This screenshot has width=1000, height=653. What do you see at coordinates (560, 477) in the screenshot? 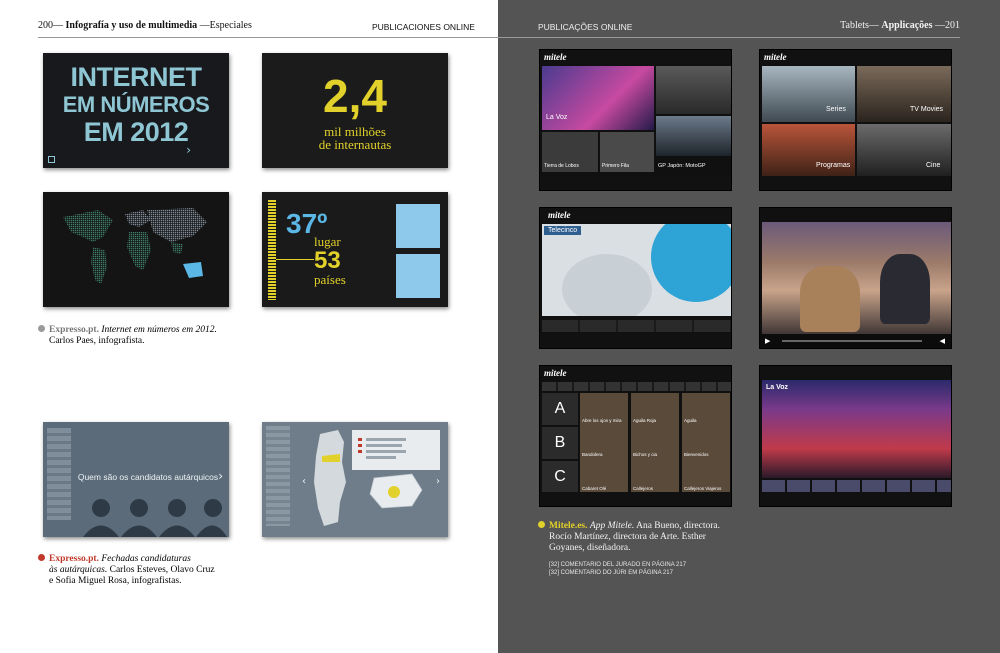
I see `letter-c: C` at bounding box center [560, 477].